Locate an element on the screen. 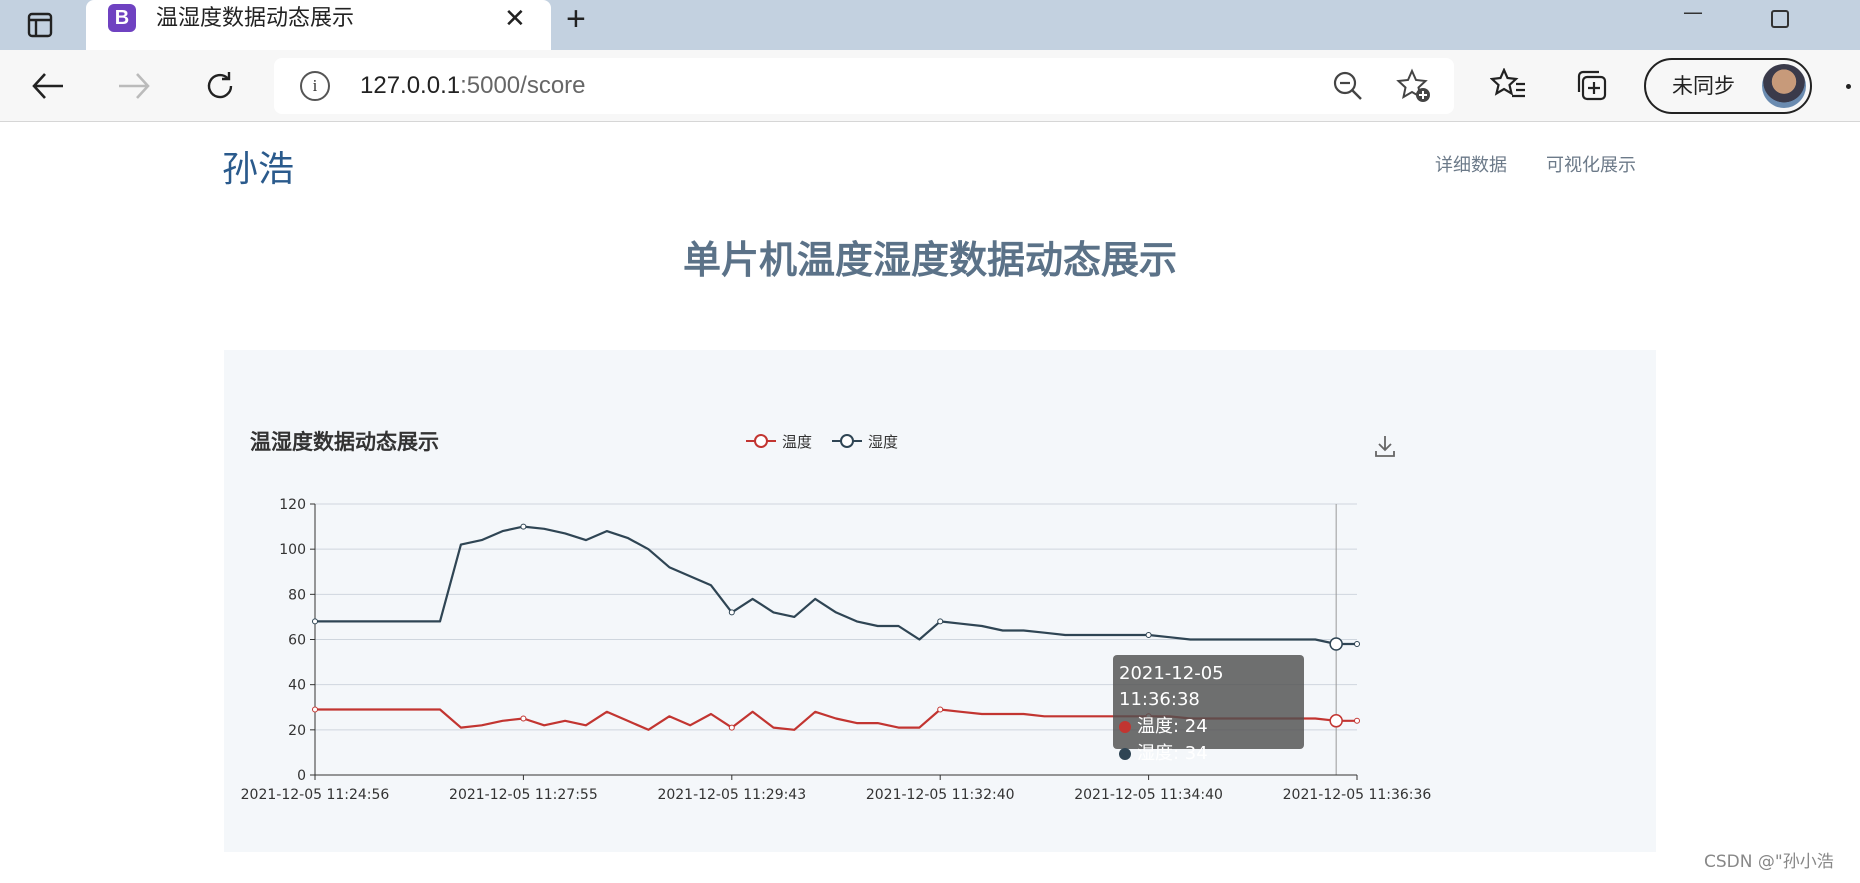 Image resolution: width=1860 pixels, height=883 pixels. legend-item-temperature: 温度 is located at coordinates (779, 441).